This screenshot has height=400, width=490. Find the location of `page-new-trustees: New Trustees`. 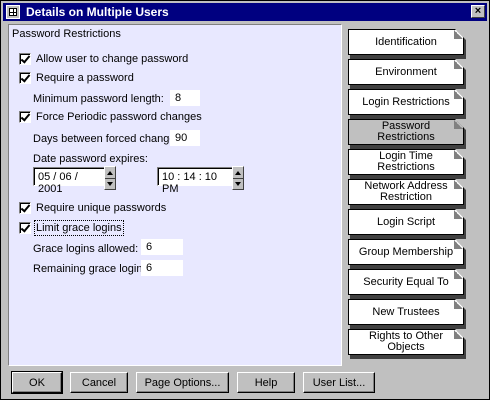

page-new-trustees: New Trustees is located at coordinates (406, 312).